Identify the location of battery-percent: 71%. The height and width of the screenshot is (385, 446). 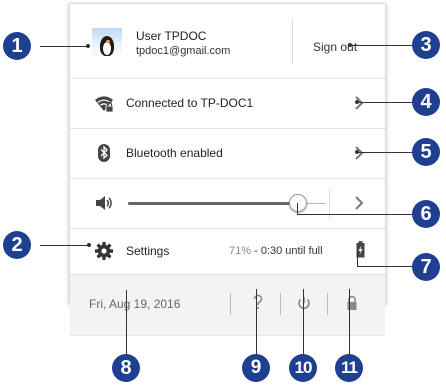
(240, 251).